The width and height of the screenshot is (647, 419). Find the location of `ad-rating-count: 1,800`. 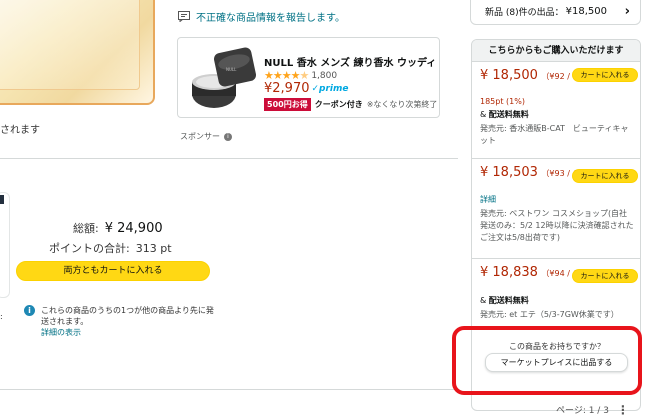

ad-rating-count: 1,800 is located at coordinates (324, 75).